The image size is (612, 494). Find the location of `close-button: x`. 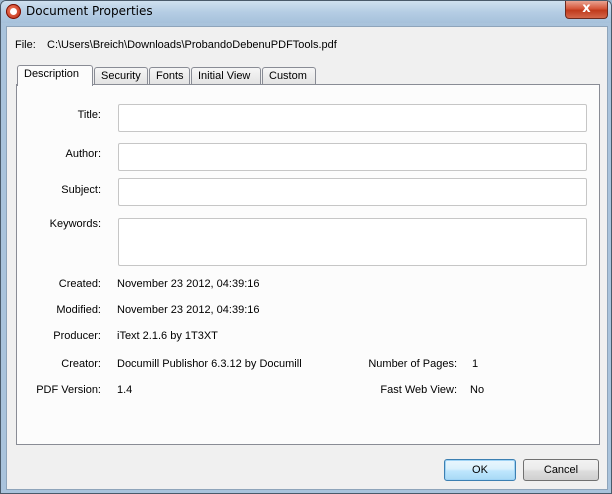

close-button: x is located at coordinates (586, 10).